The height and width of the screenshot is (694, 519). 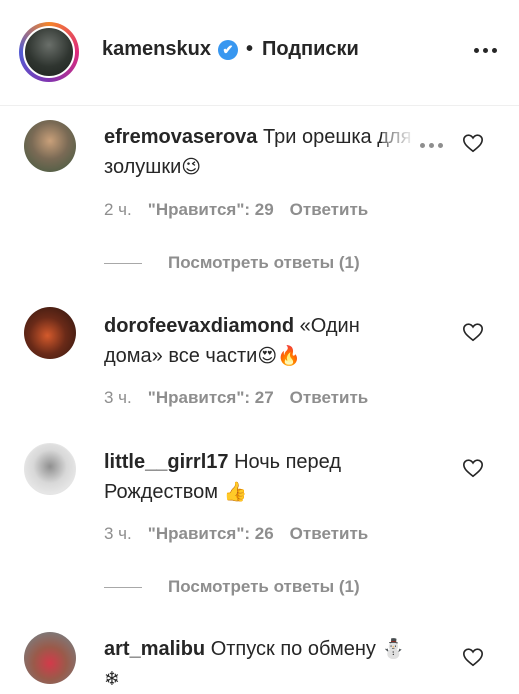 I want to click on heart-eyes-fire-emoji: 😍🔥, so click(x=279, y=356).